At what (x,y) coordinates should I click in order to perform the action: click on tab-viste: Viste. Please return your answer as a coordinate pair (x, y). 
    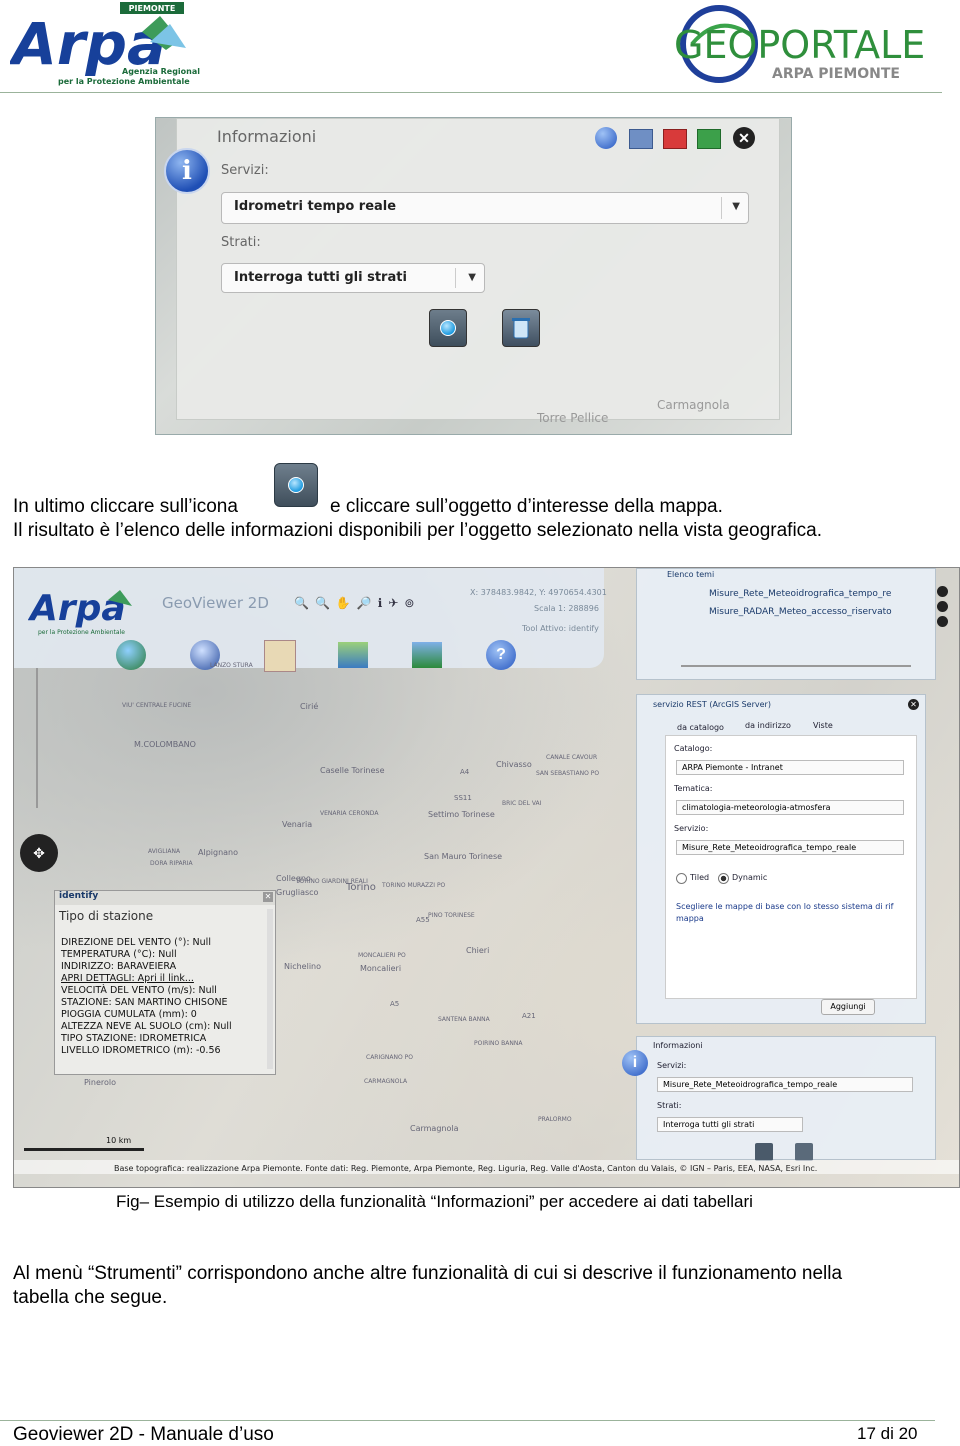
    Looking at the image, I should click on (823, 725).